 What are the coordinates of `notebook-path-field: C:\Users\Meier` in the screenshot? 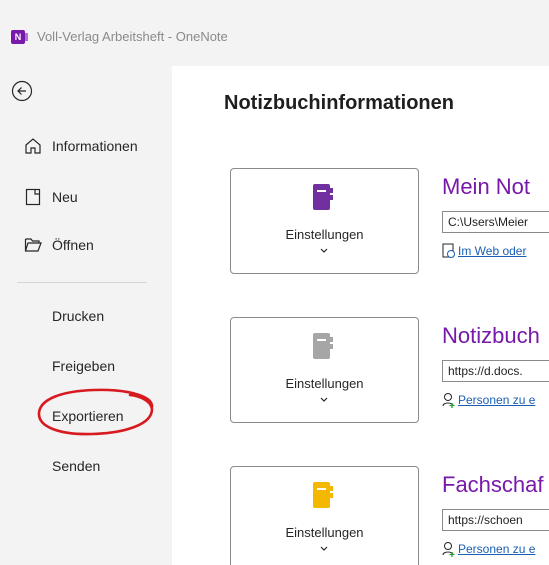 It's located at (495, 222).